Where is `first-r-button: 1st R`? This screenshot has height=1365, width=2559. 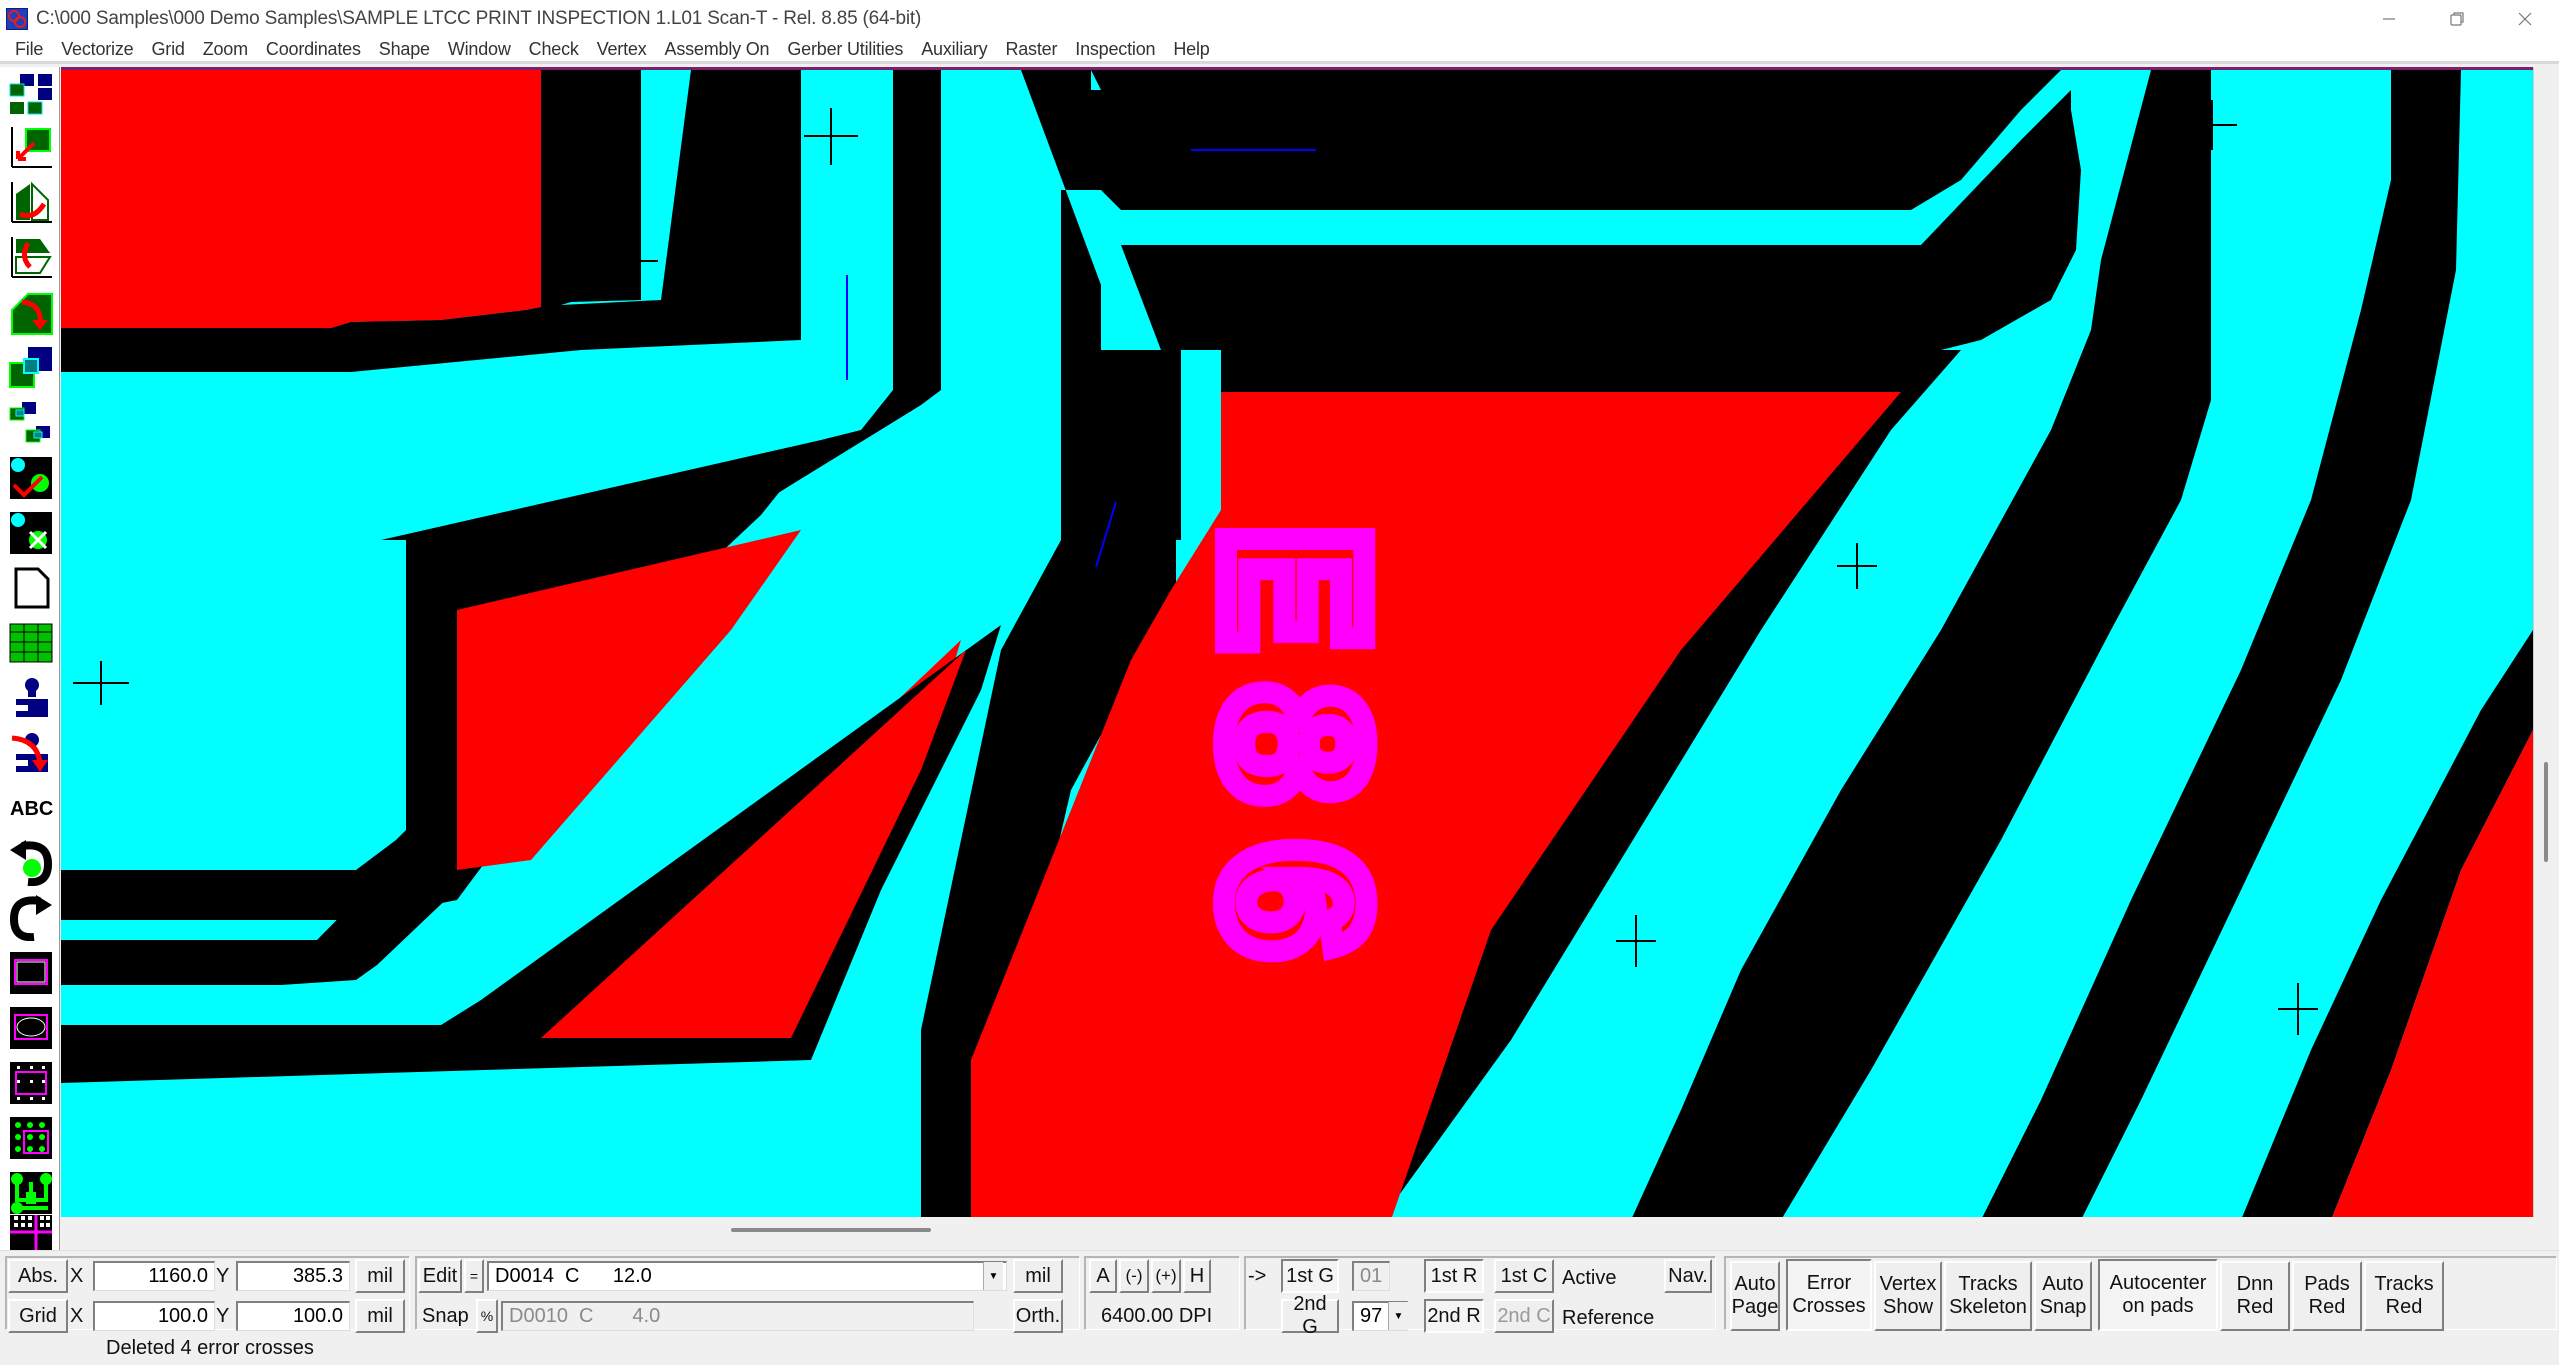
first-r-button: 1st R is located at coordinates (1454, 1276).